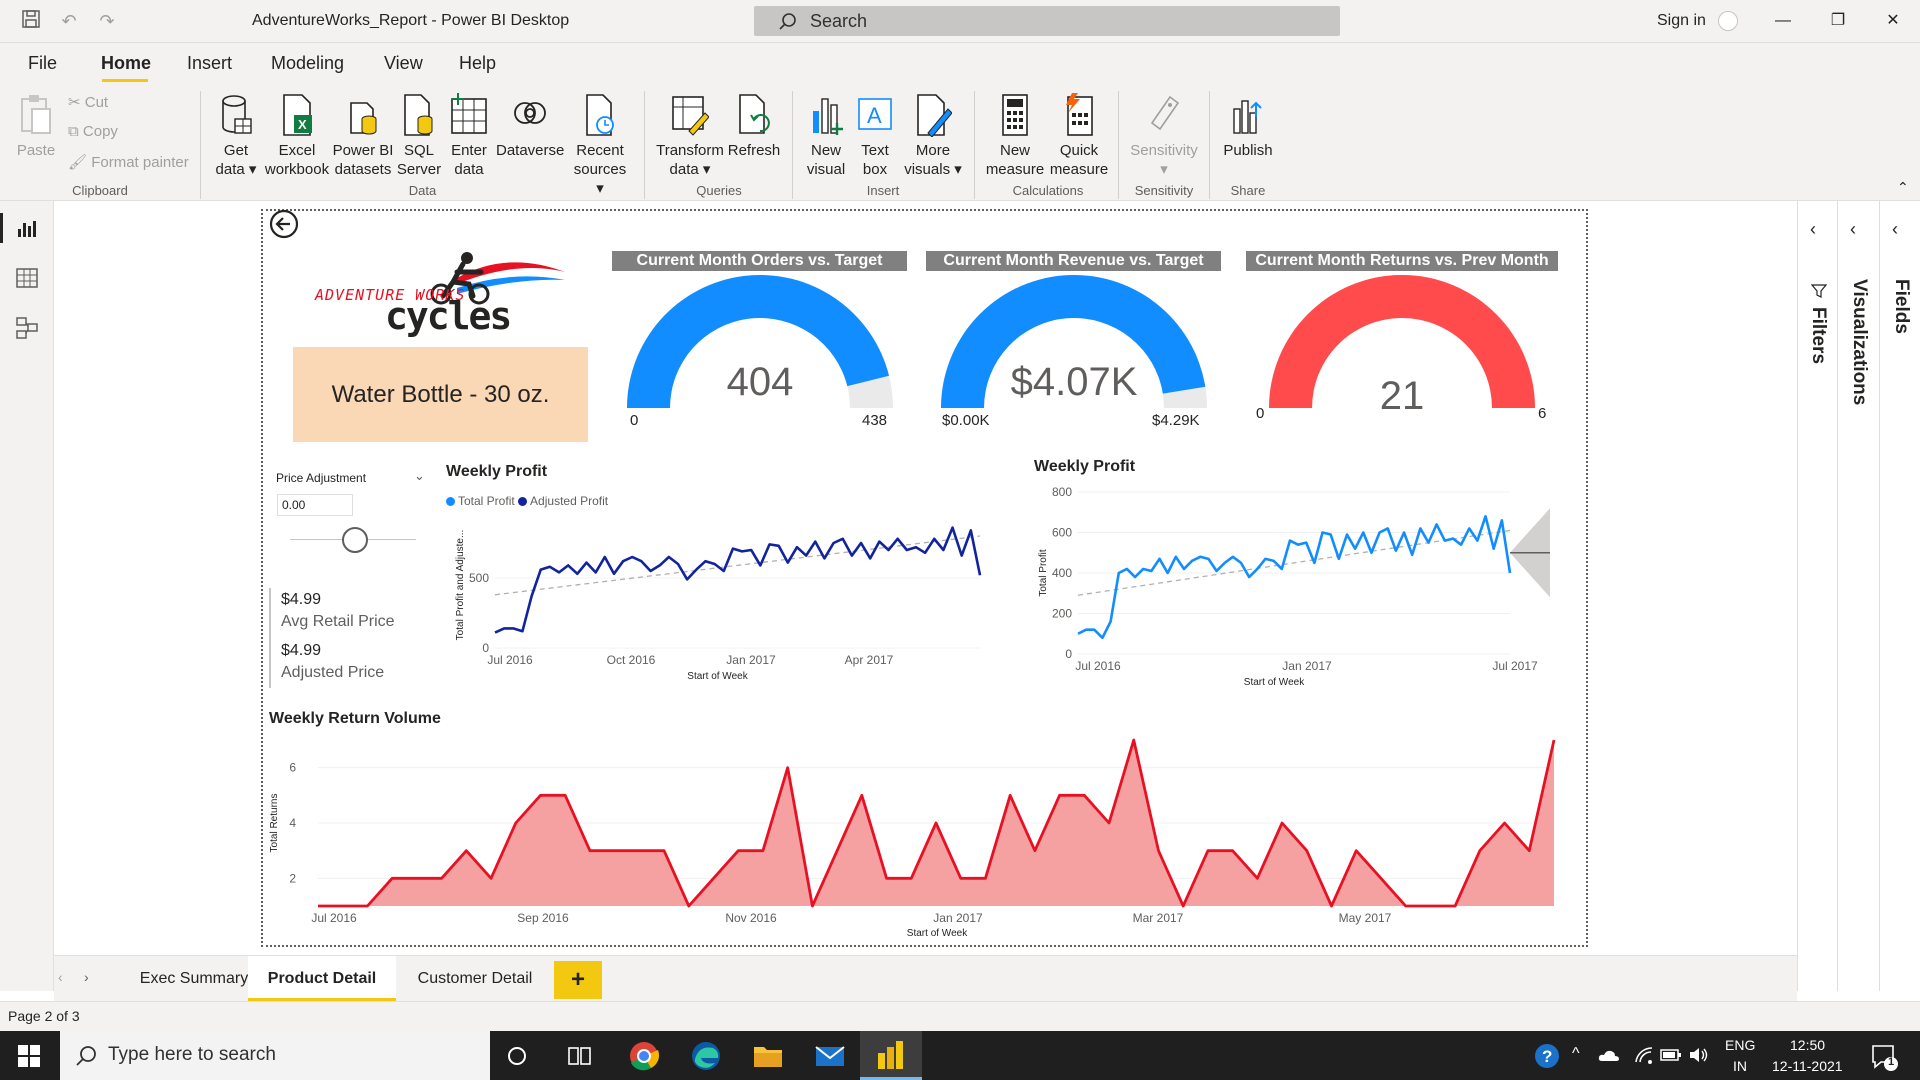 The height and width of the screenshot is (1080, 1920). What do you see at coordinates (875, 114) in the screenshot?
I see `text-box-icon: A` at bounding box center [875, 114].